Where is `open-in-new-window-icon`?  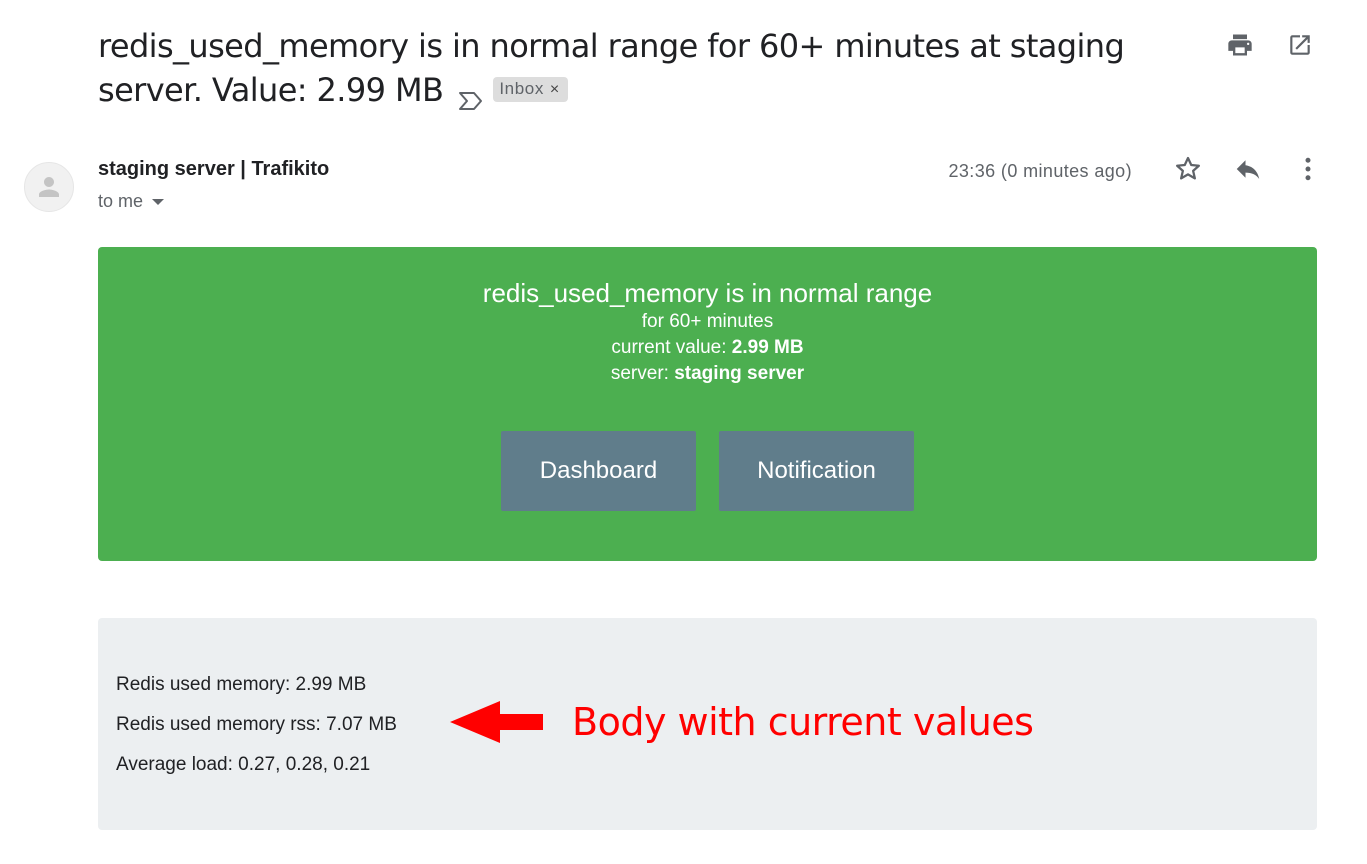
open-in-new-window-icon is located at coordinates (1300, 45).